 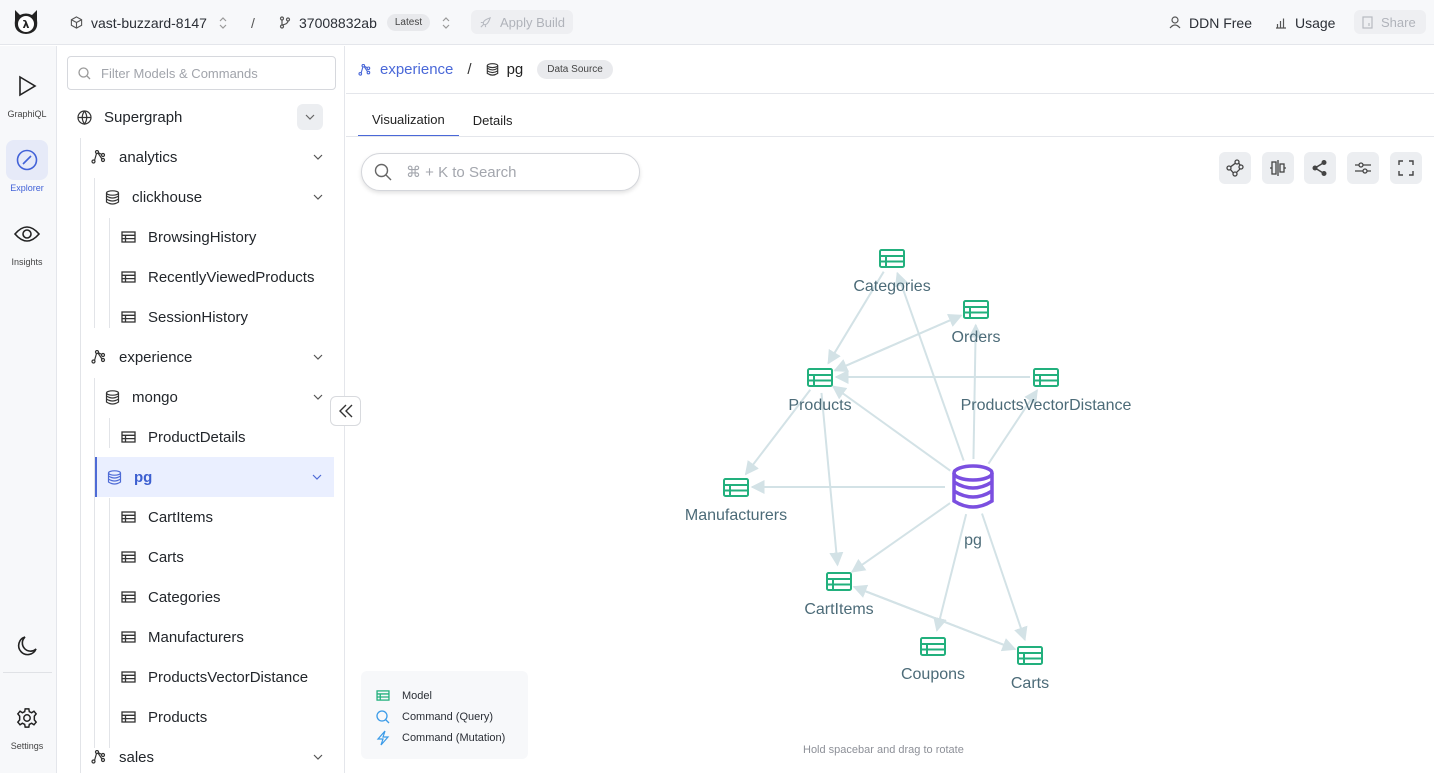 I want to click on graph-node-label: pg, so click(x=973, y=540).